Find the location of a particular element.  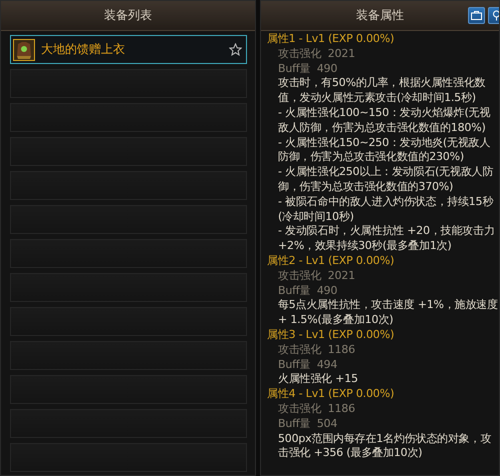

effect-text: 每5点火属性抗性，攻击速度 +1%，施放速度+ 1.5%(最多叠加10次) is located at coordinates (387, 313).